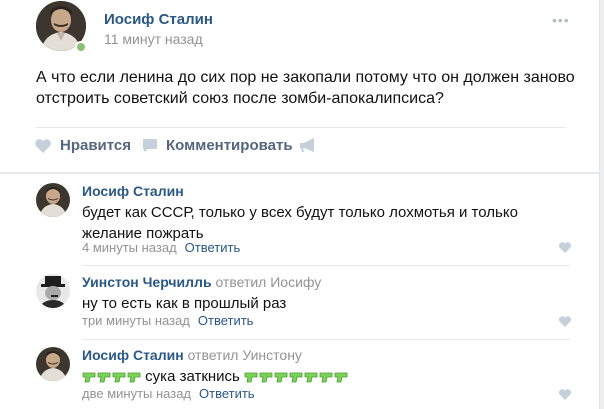 This screenshot has width=604, height=409. I want to click on more-icon: •••, so click(561, 20).